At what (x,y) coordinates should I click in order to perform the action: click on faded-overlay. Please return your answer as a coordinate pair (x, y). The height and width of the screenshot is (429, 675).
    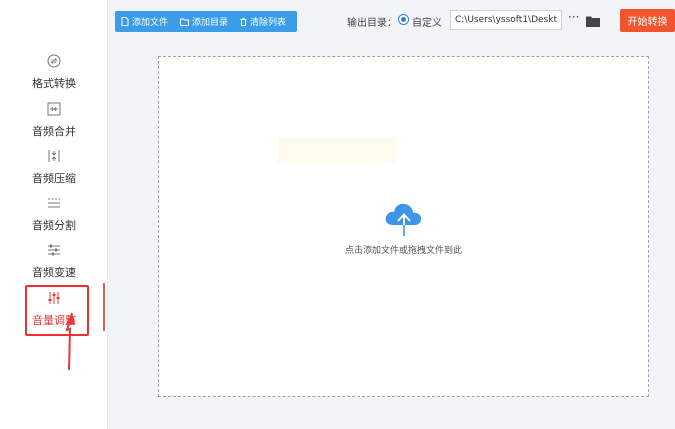
    Looking at the image, I should click on (337, 150).